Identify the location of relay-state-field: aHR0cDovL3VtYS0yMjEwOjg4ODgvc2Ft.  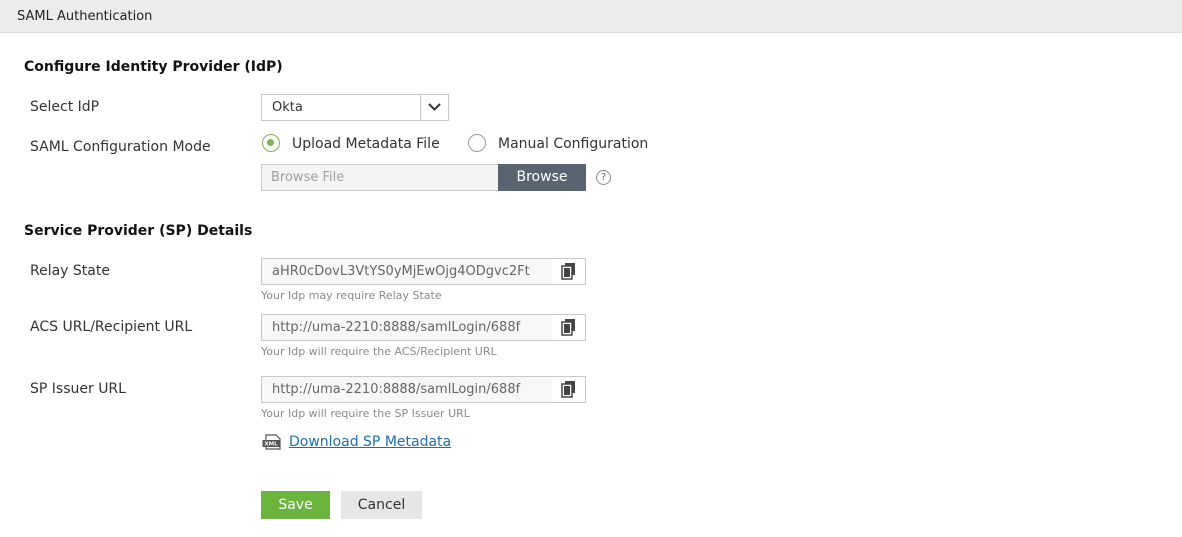
(423, 271).